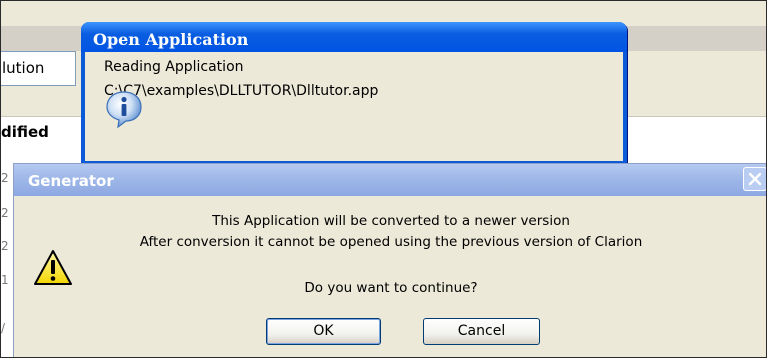 This screenshot has height=358, width=767. I want to click on open-application-titlebar: Open Application, so click(354, 37).